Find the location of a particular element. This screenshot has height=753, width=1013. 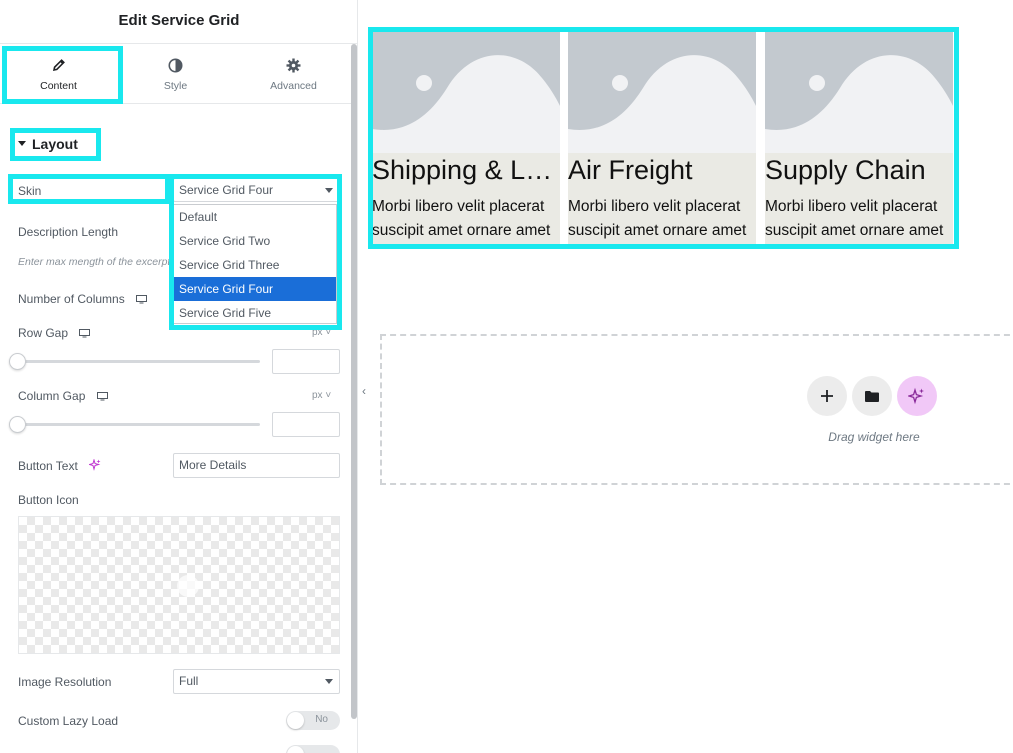

tab-style: Style is located at coordinates (175, 74).